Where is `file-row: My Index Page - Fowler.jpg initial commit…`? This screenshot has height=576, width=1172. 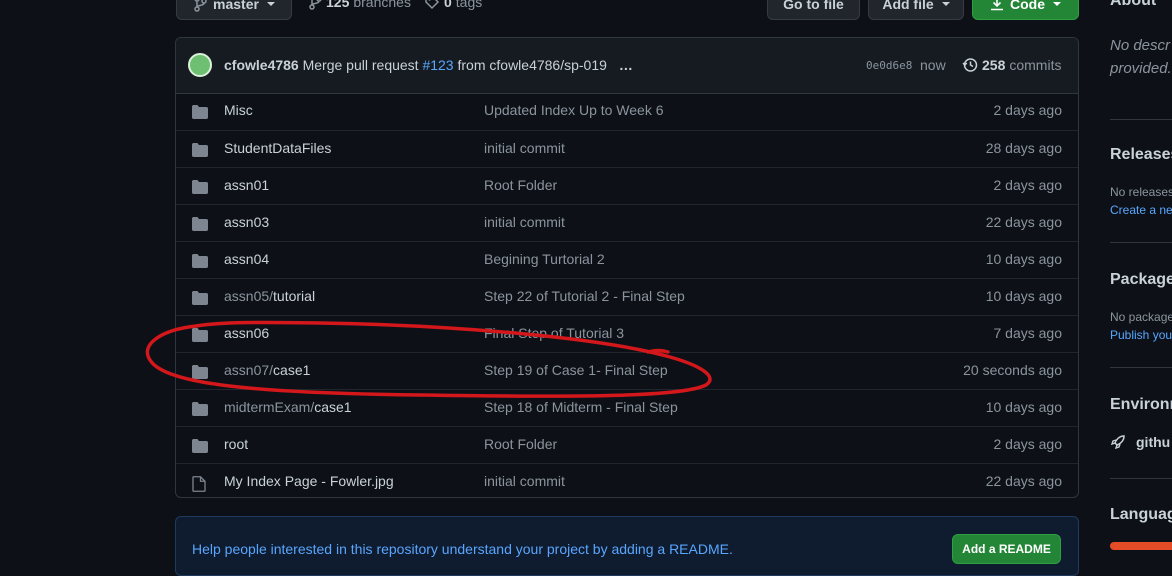
file-row: My Index Page - Fowler.jpg initial commit… is located at coordinates (627, 480).